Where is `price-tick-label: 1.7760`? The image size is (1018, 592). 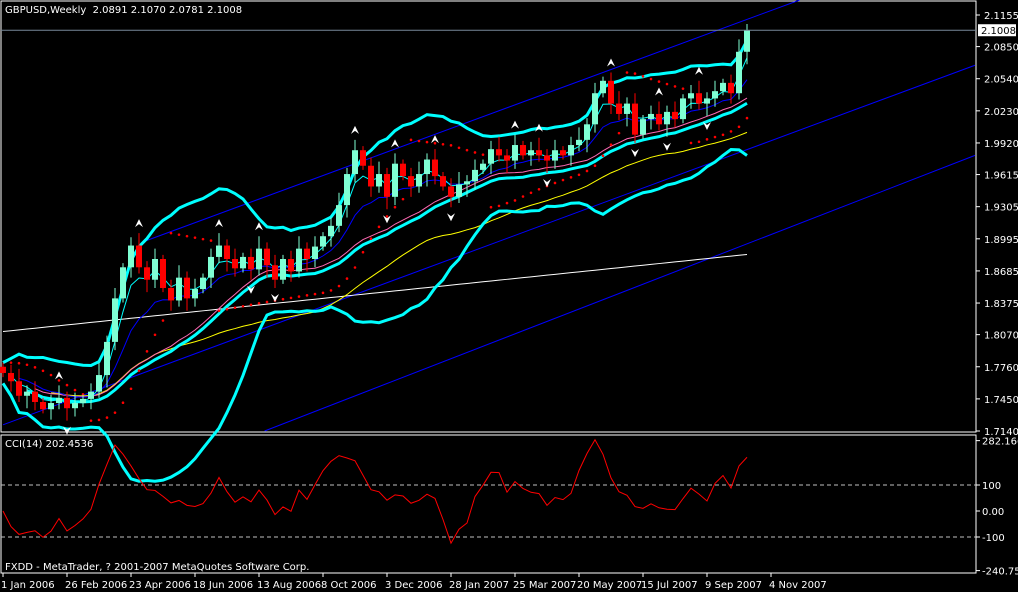
price-tick-label: 1.7760 is located at coordinates (1001, 368).